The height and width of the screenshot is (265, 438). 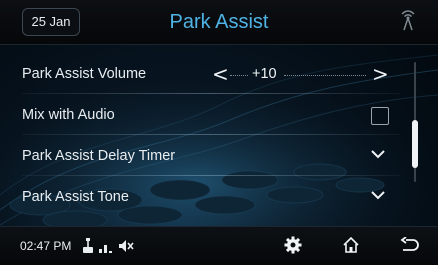 What do you see at coordinates (84, 74) in the screenshot?
I see `volume-label: Park Assist Volume` at bounding box center [84, 74].